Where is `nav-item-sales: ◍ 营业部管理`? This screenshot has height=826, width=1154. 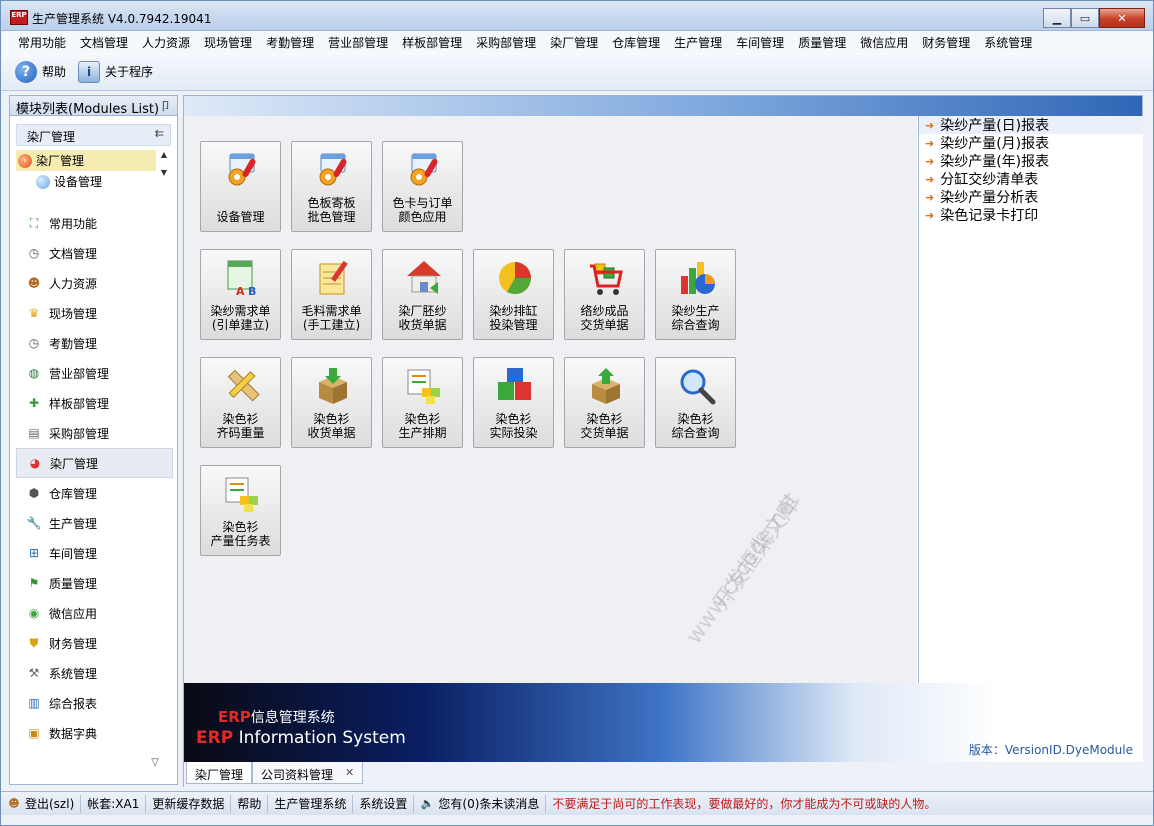 nav-item-sales: ◍ 营业部管理 is located at coordinates (93, 373).